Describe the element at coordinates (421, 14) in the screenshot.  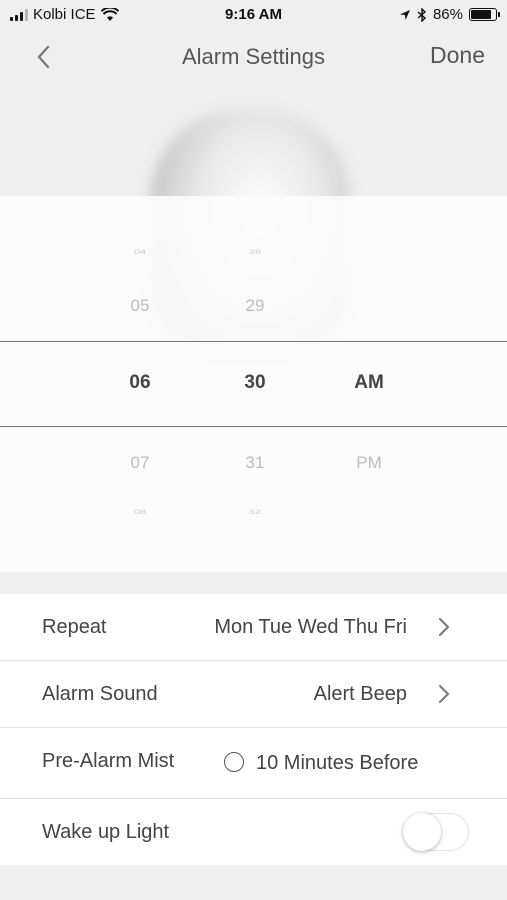
I see `bluetooth-icon` at that location.